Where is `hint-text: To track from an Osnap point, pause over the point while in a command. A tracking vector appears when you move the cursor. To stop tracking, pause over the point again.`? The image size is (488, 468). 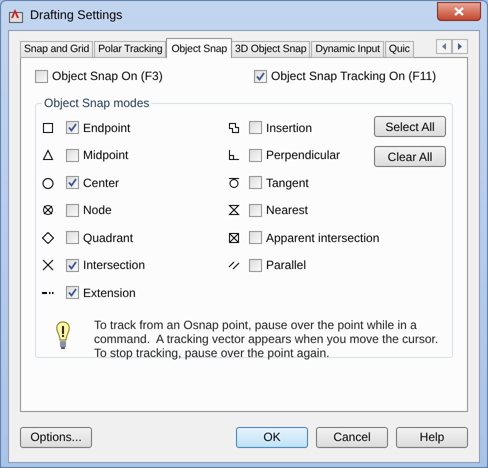 hint-text: To track from an Osnap point, pause over the point while in a command. A tracking vector appears when you move the cursor. To stop tracking, pause over the point again. is located at coordinates (266, 339).